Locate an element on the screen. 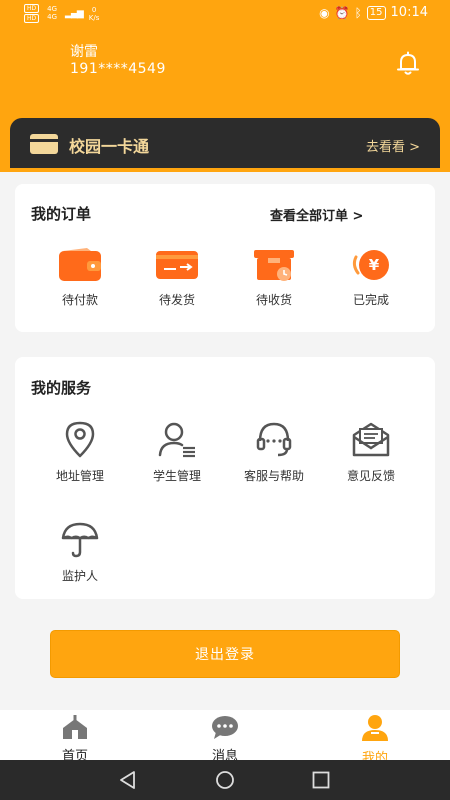 The height and width of the screenshot is (800, 450). yen-coin-icon: ¥ is located at coordinates (370, 265).